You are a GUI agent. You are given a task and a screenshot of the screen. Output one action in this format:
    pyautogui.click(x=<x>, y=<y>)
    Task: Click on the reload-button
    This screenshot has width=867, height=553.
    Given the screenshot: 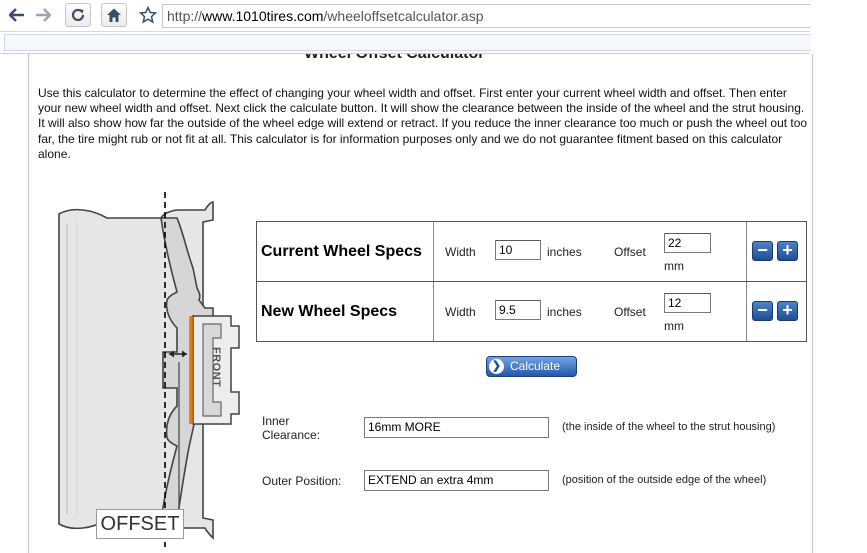 What is the action you would take?
    pyautogui.click(x=78, y=15)
    